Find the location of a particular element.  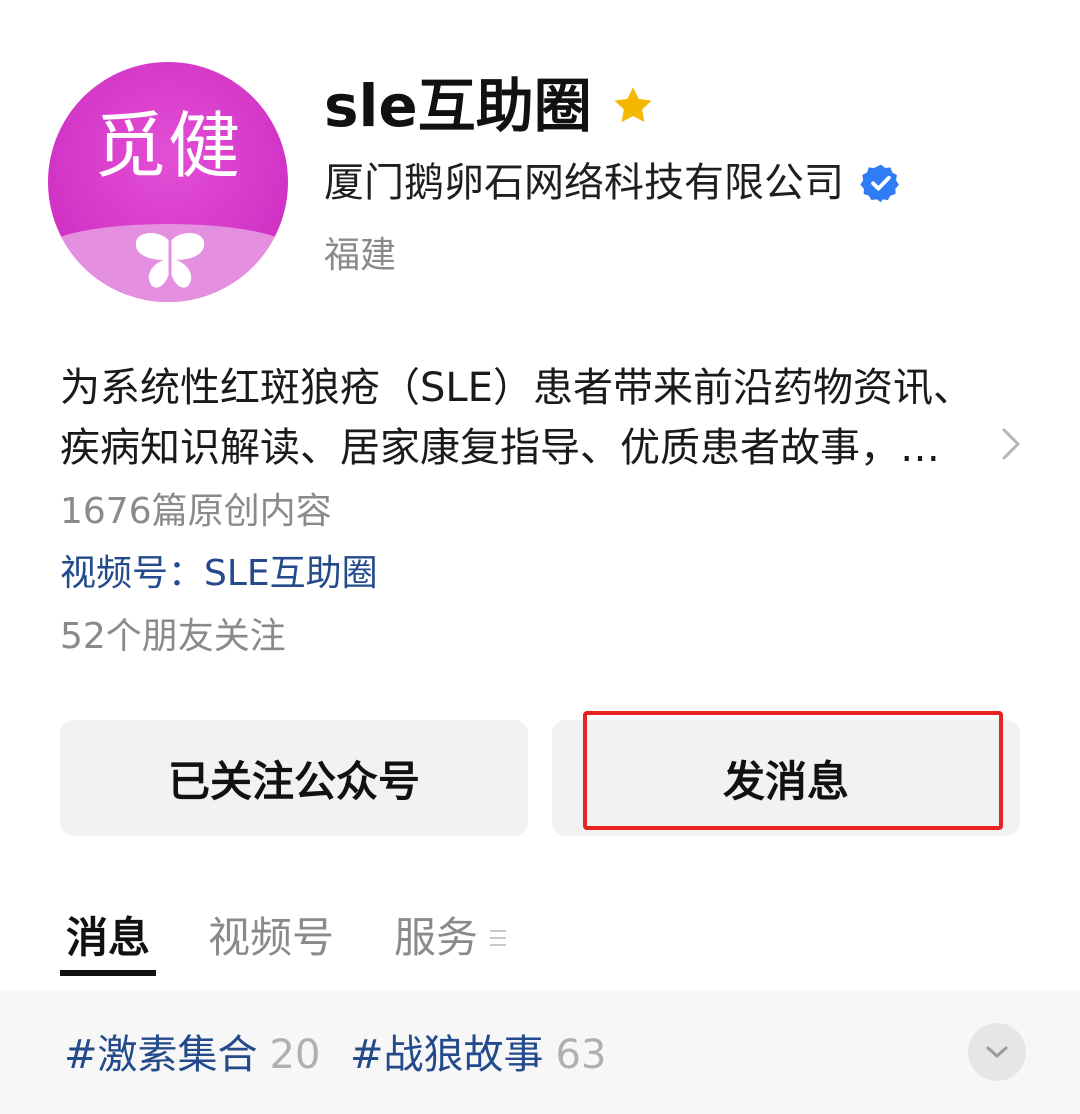

topic-tag-name: #激素集合 is located at coordinates (161, 1055).